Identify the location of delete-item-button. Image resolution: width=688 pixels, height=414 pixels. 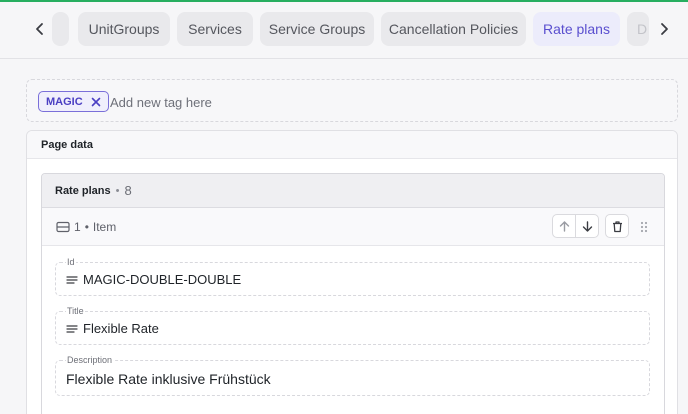
(617, 226).